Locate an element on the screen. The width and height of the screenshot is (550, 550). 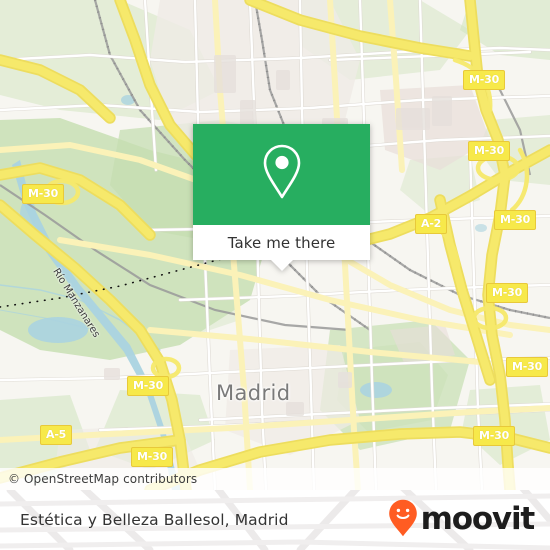
place-title-text: Estética y Belleza Ballesol, Madrid is located at coordinates (154, 520).